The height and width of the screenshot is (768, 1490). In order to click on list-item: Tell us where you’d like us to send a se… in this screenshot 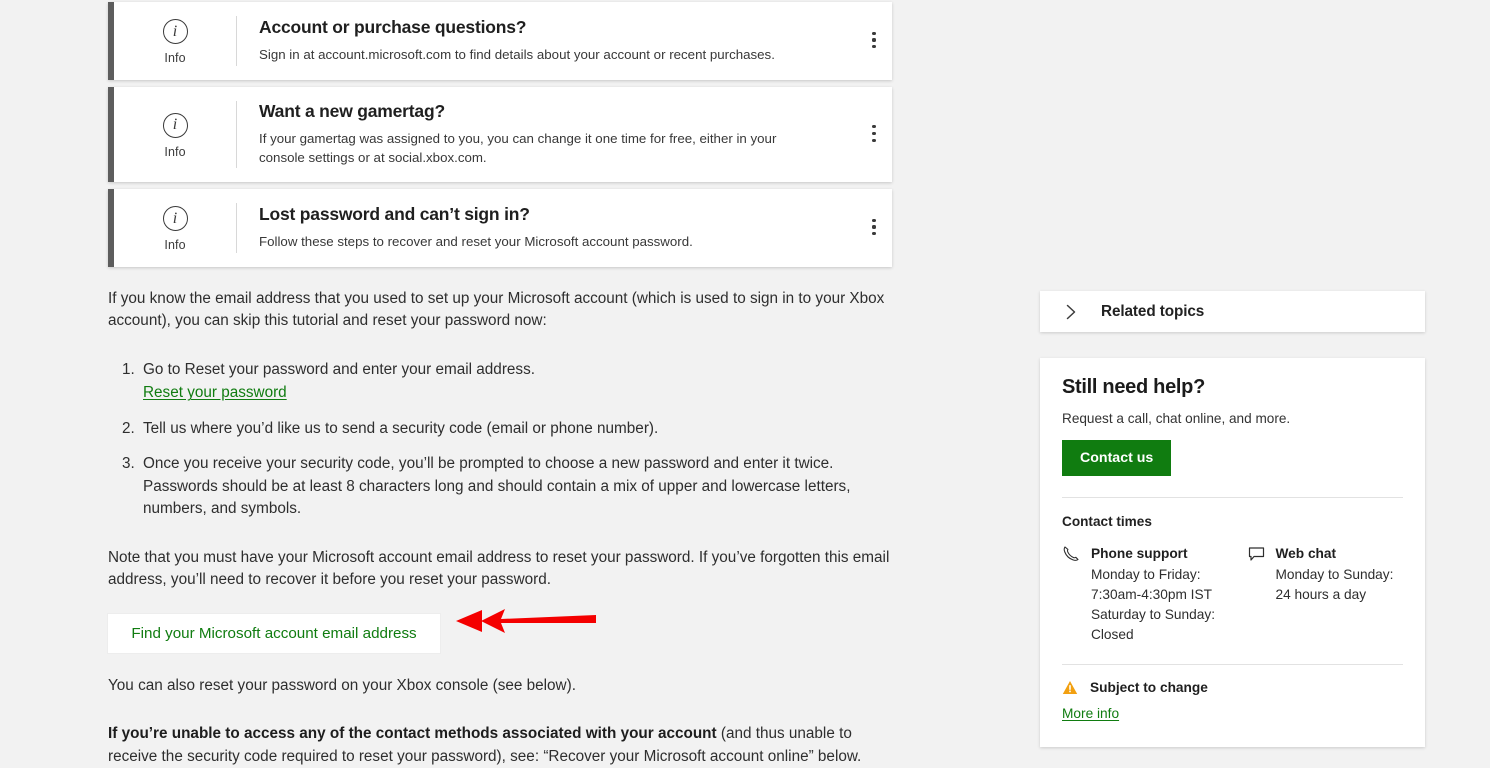, I will do `click(390, 429)`.